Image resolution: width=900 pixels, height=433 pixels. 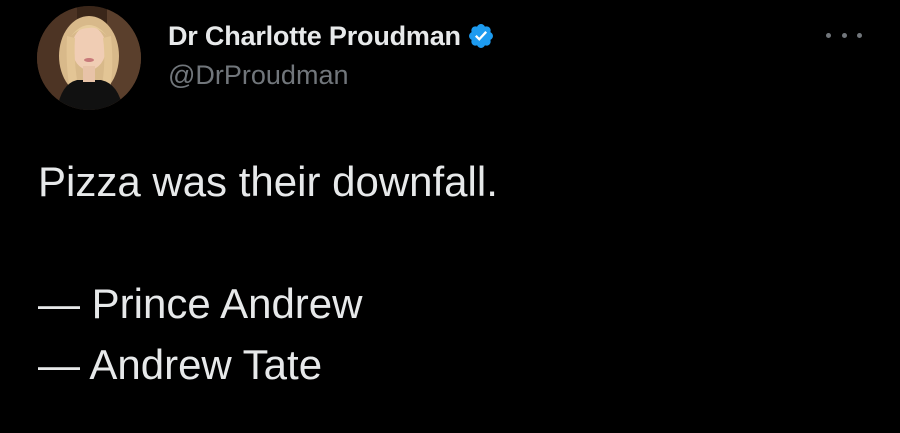 I want to click on tweet-text-line: Pizza was their downfall., so click(x=268, y=181).